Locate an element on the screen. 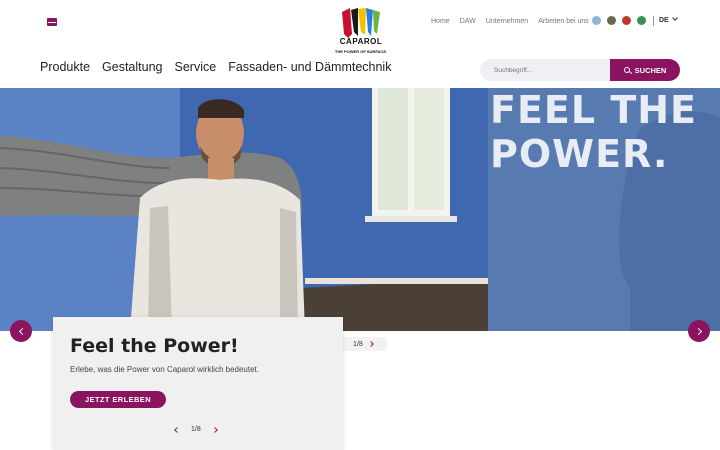 The height and width of the screenshot is (450, 720). card-pager: 1/8 is located at coordinates (196, 429).